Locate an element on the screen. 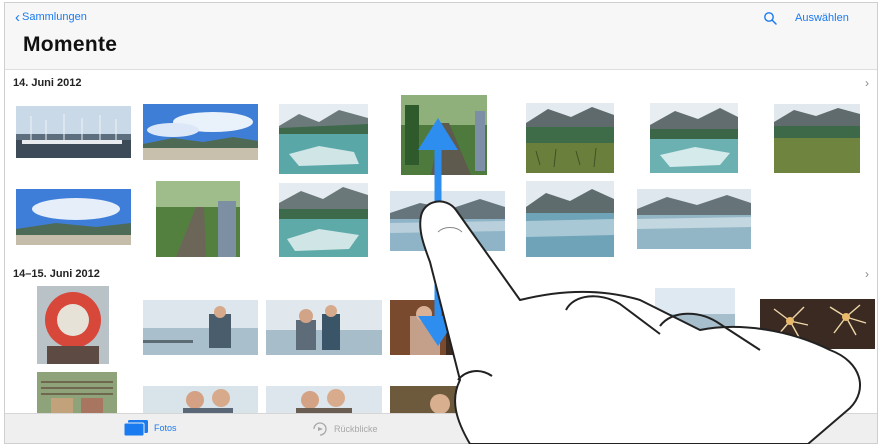 This screenshot has width=882, height=444. section-header-date: 14. Juni 2012 is located at coordinates (47, 83).